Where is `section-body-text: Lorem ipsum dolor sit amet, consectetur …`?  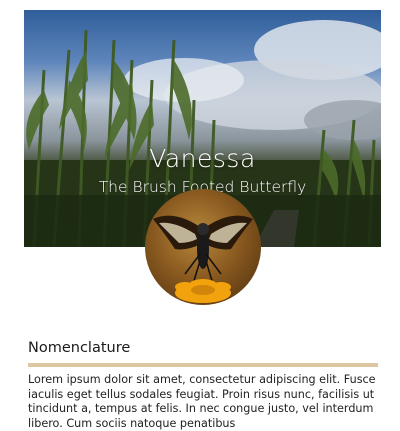
section-body-text: Lorem ipsum dolor sit amet, consectetur … is located at coordinates (202, 401).